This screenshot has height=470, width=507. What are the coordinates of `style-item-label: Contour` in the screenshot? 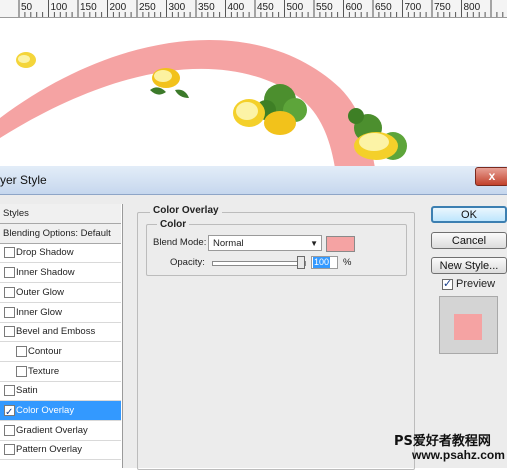 It's located at (45, 351).